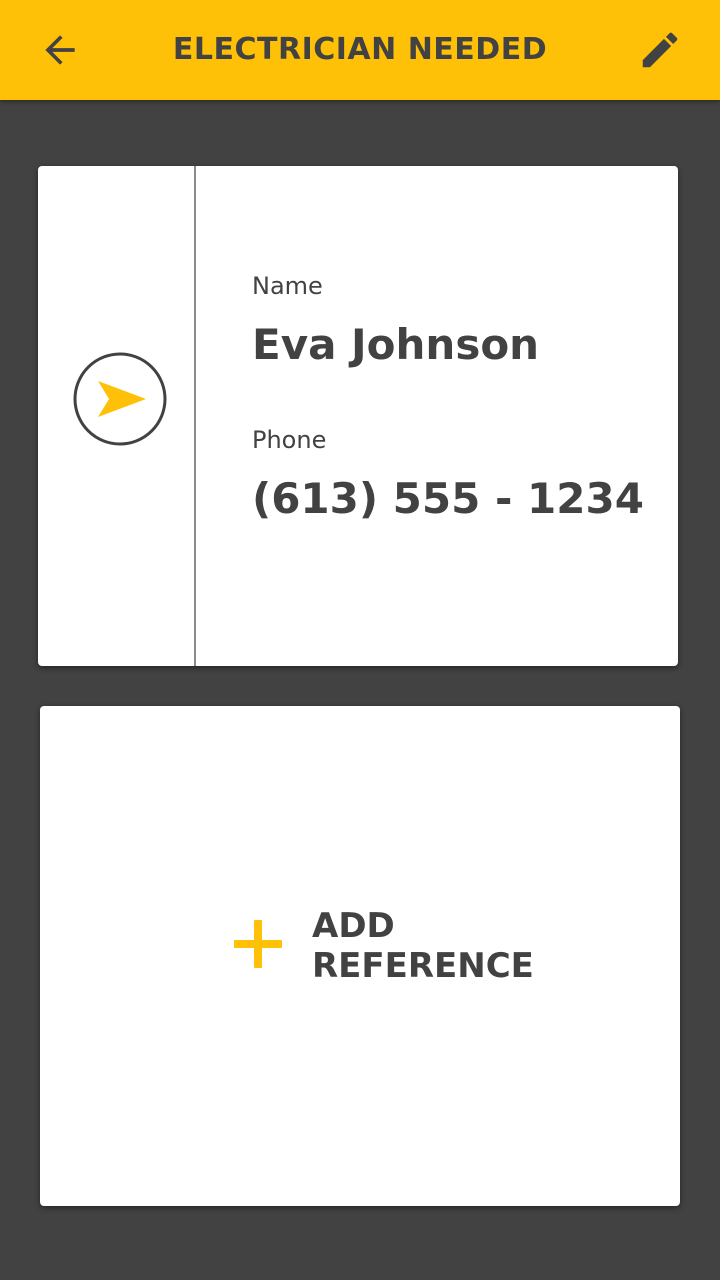 The image size is (720, 1280). I want to click on name-label: Name, so click(287, 286).